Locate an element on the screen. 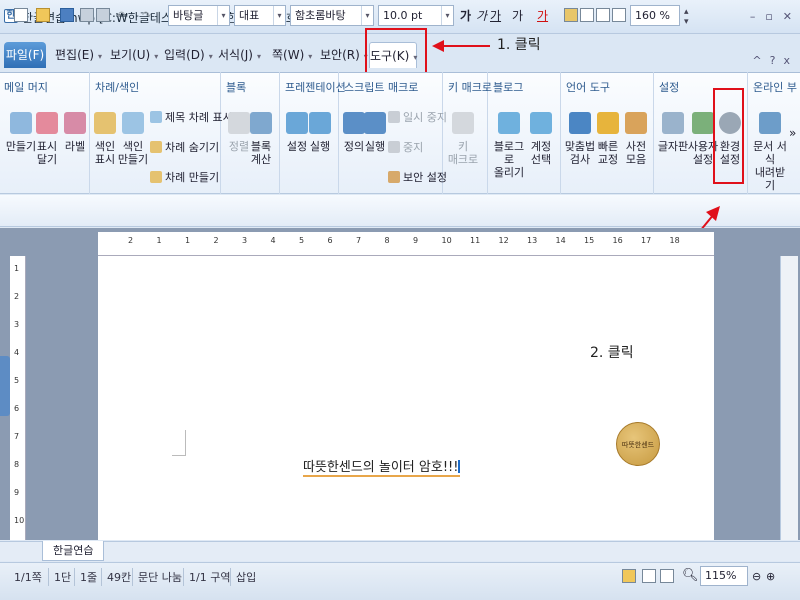 The image size is (800, 600). undo-button: ↶ is located at coordinates (120, 16).